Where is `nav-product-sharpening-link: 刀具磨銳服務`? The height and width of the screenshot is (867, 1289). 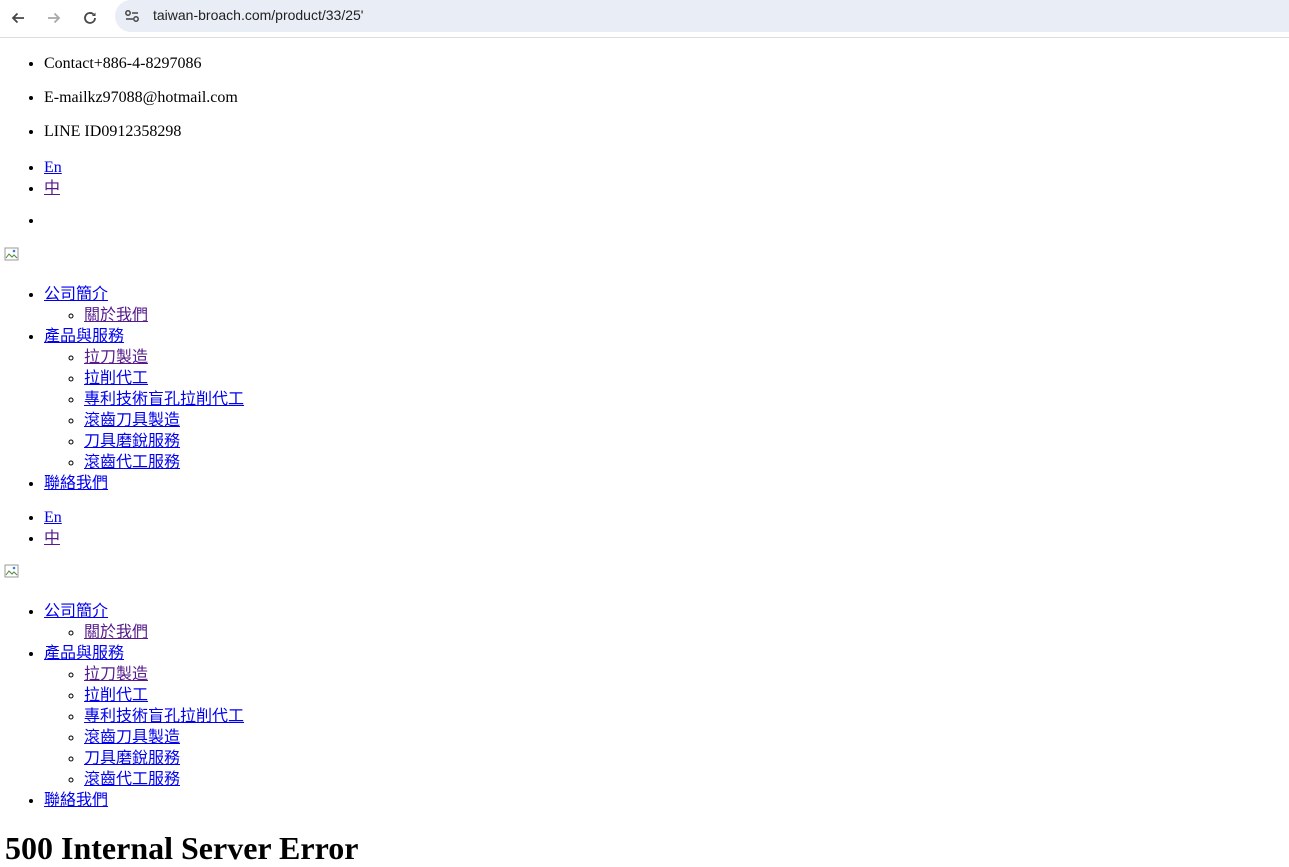 nav-product-sharpening-link: 刀具磨銳服務 is located at coordinates (132, 441).